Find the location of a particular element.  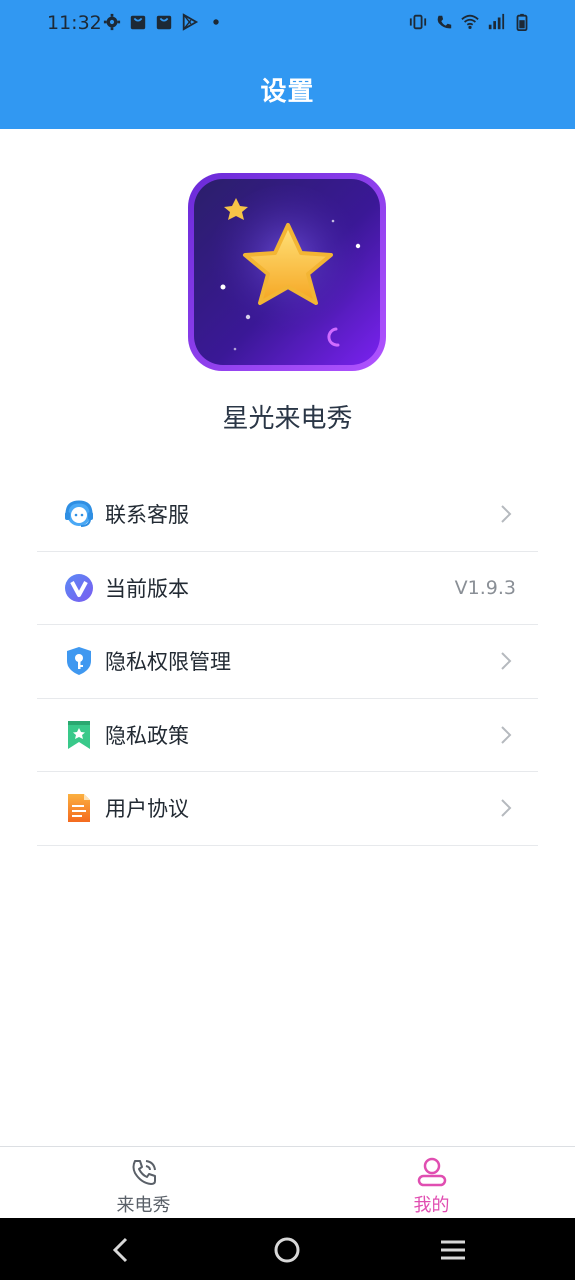

menu-item-label: 当前版本 is located at coordinates (147, 588).